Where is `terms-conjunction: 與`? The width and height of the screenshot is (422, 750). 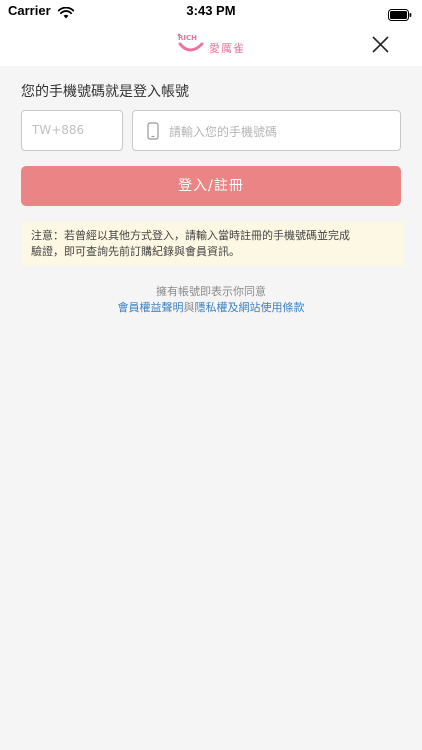 terms-conjunction: 與 is located at coordinates (189, 307).